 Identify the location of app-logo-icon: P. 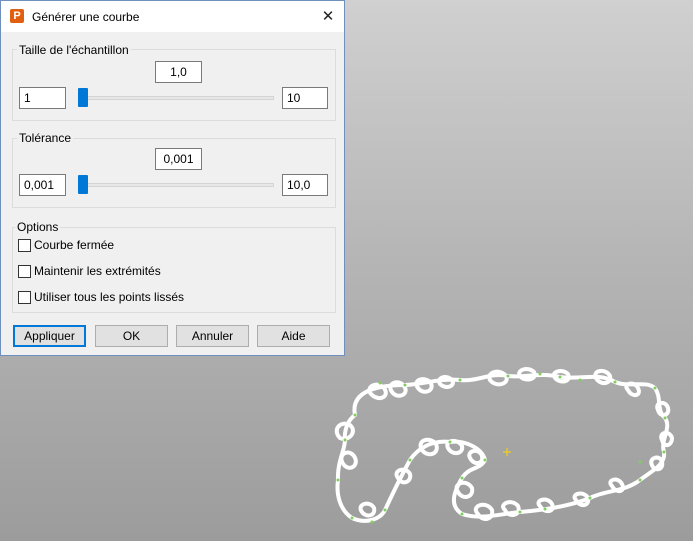
(17, 16).